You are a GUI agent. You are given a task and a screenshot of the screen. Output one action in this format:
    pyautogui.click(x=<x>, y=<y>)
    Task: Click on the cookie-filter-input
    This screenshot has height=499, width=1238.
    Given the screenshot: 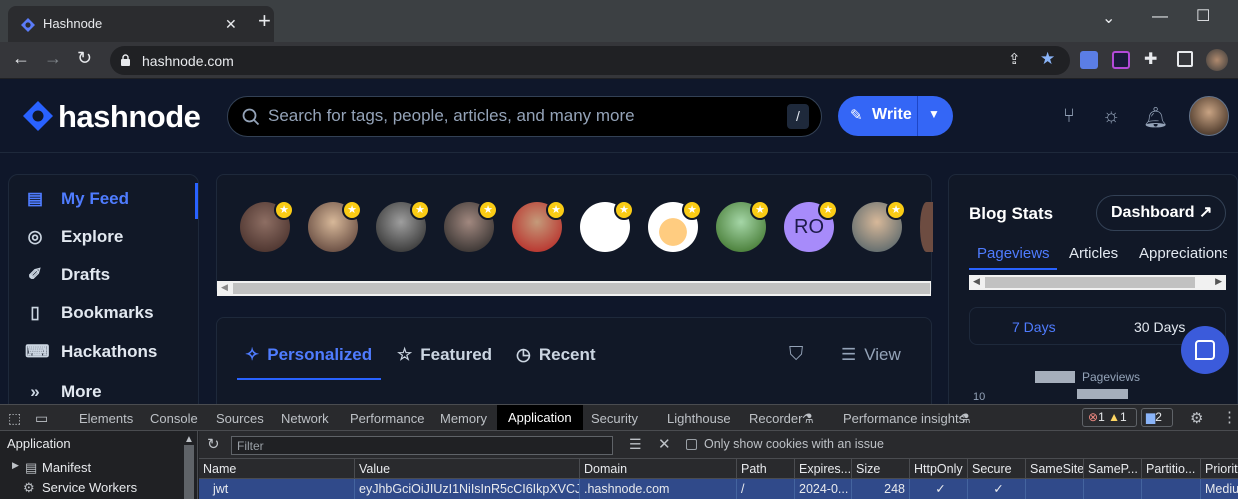 What is the action you would take?
    pyautogui.click(x=422, y=445)
    